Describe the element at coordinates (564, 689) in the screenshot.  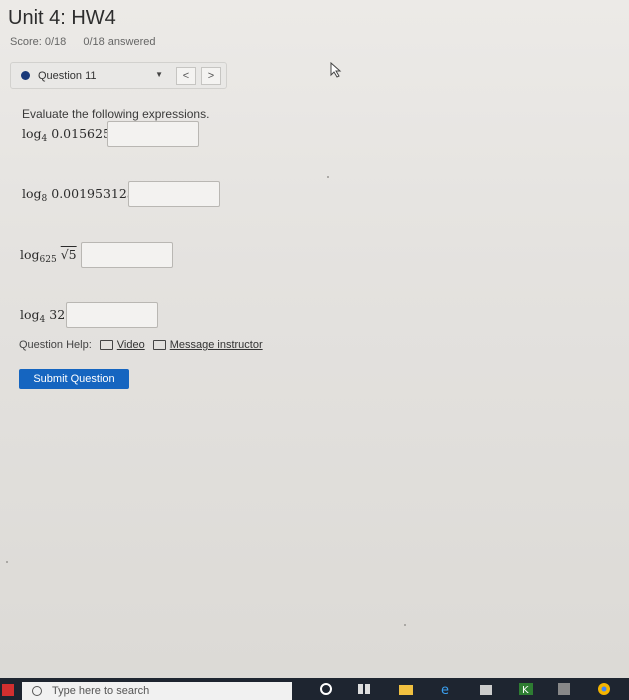
I see `calculator-icon` at that location.